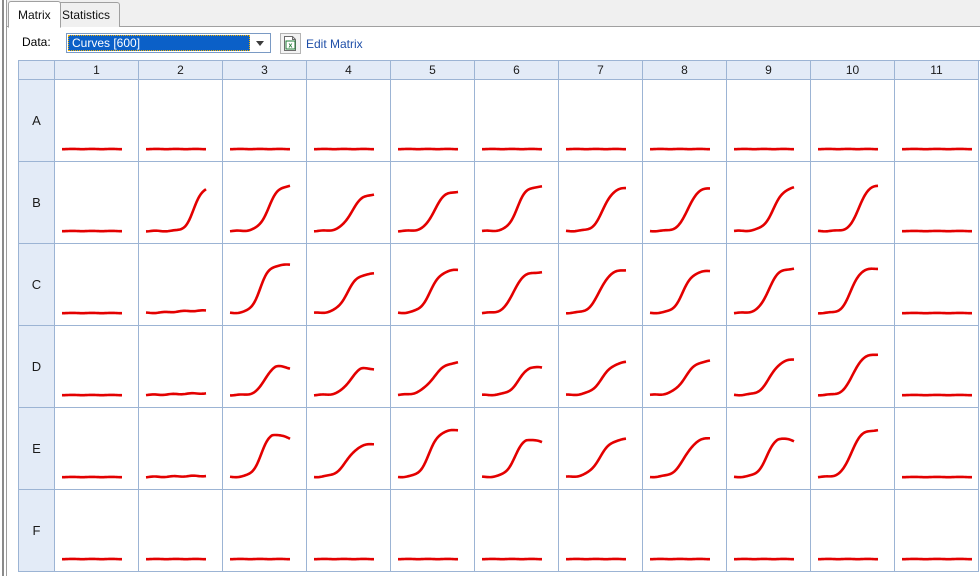 This screenshot has height=576, width=980. What do you see at coordinates (853, 121) in the screenshot?
I see `well-A10` at bounding box center [853, 121].